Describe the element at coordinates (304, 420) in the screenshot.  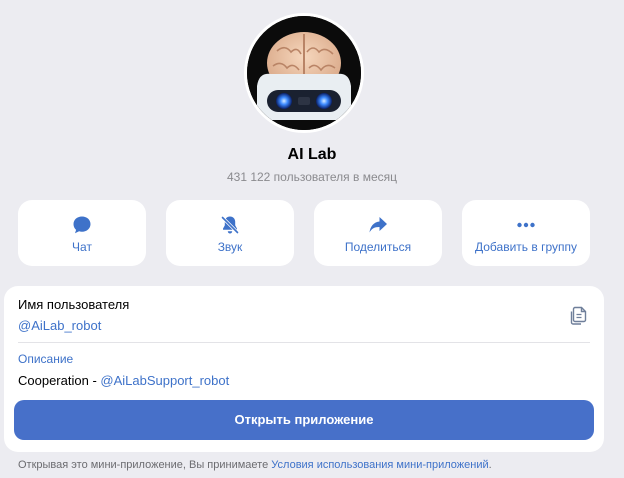
I see `open-app-button: Открыть приложение` at that location.